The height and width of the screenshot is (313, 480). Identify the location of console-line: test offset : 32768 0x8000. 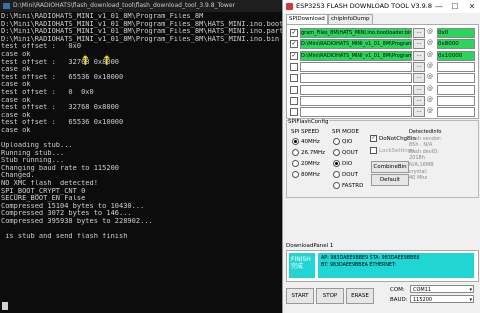
(60, 62).